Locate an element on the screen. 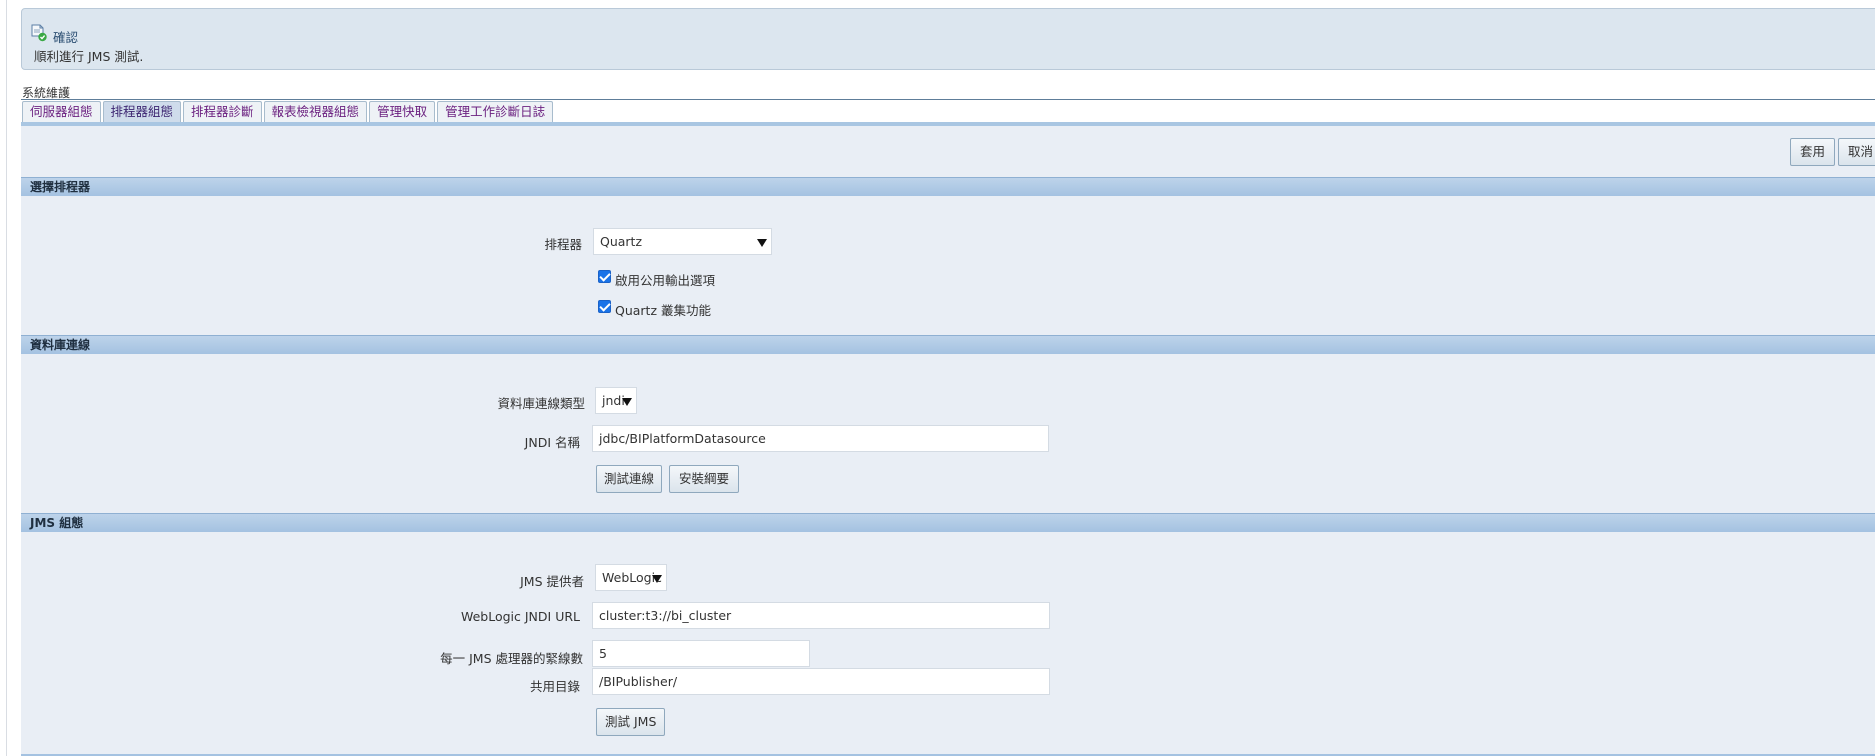 The height and width of the screenshot is (756, 1875). tab-manage-job-diagnostics-log: 管理工作診斷日誌 is located at coordinates (495, 111).